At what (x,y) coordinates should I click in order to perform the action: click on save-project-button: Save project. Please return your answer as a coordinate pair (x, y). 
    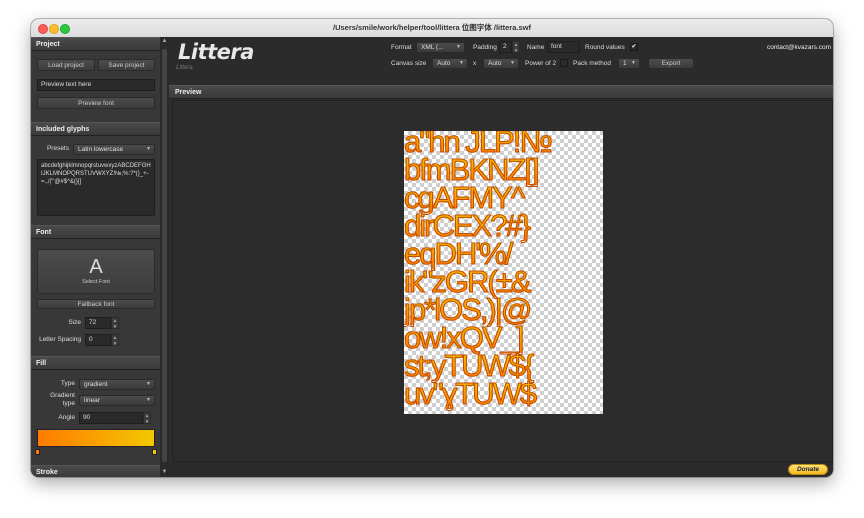
    Looking at the image, I should click on (126, 65).